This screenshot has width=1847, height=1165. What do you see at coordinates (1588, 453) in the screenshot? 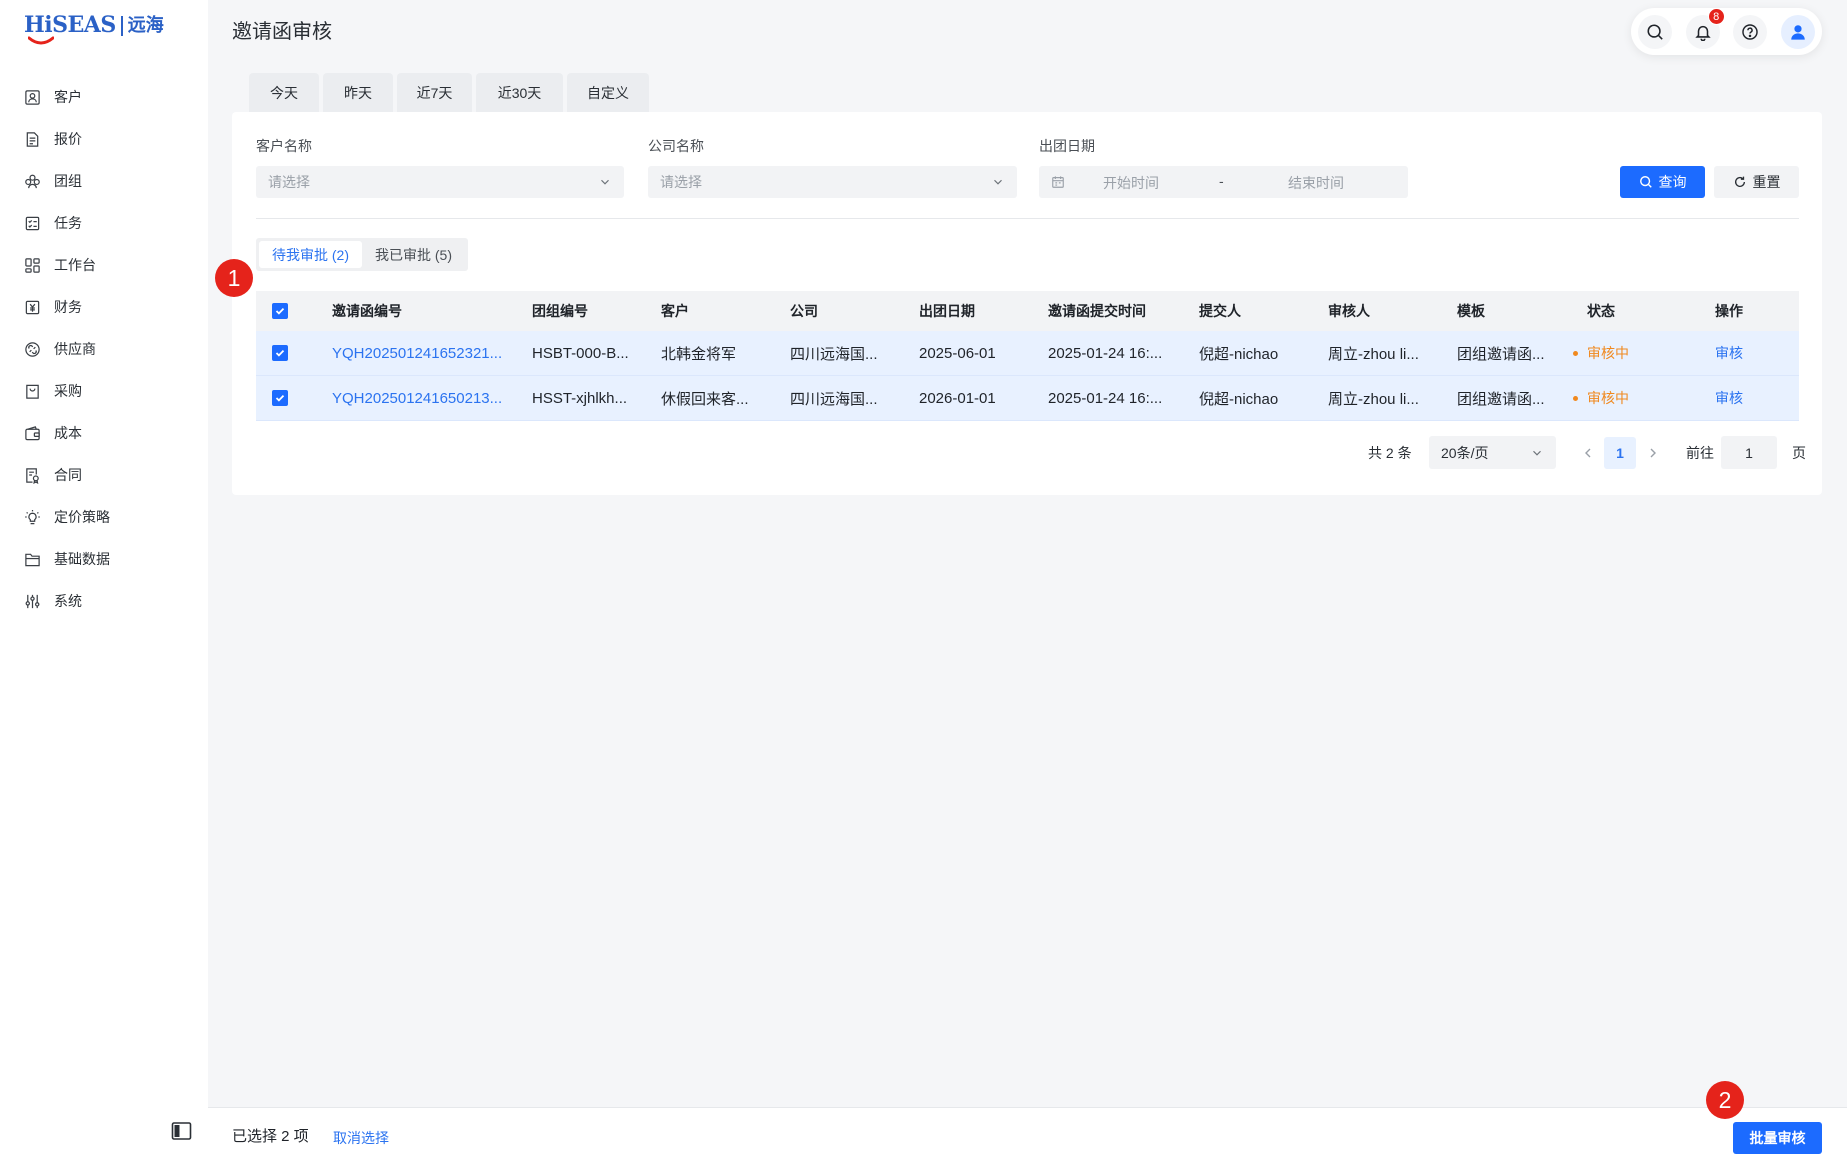
I see `prev-page-icon` at bounding box center [1588, 453].